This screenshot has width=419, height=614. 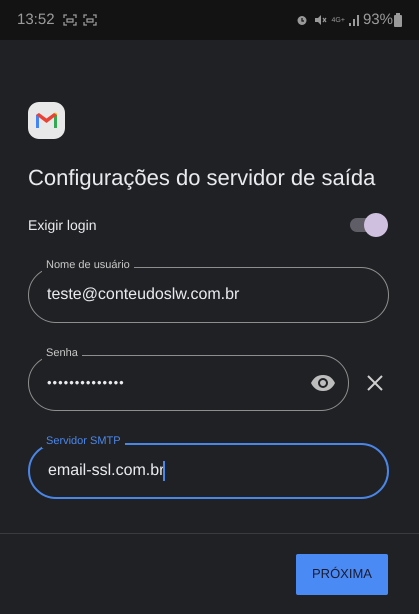 What do you see at coordinates (83, 441) in the screenshot?
I see `field-label: Servidor SMTP` at bounding box center [83, 441].